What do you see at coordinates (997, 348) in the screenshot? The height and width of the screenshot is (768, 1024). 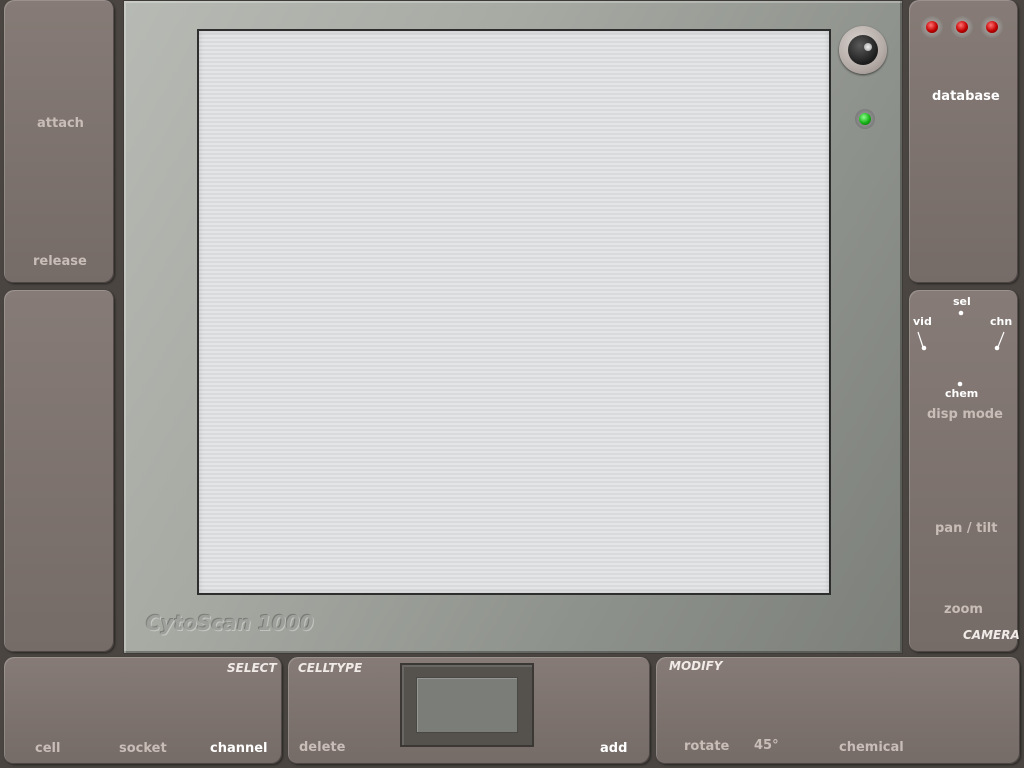 I see `dial-dot-chn` at bounding box center [997, 348].